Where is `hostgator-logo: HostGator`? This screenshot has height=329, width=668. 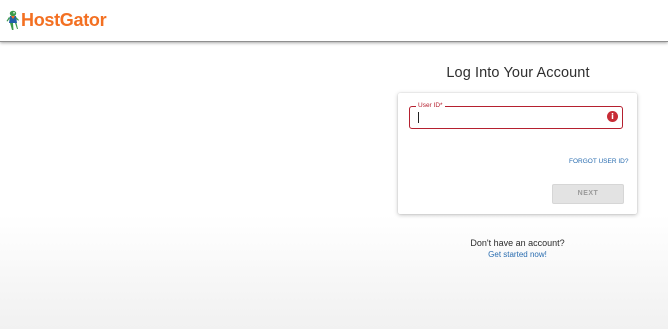 hostgator-logo: HostGator is located at coordinates (56, 20).